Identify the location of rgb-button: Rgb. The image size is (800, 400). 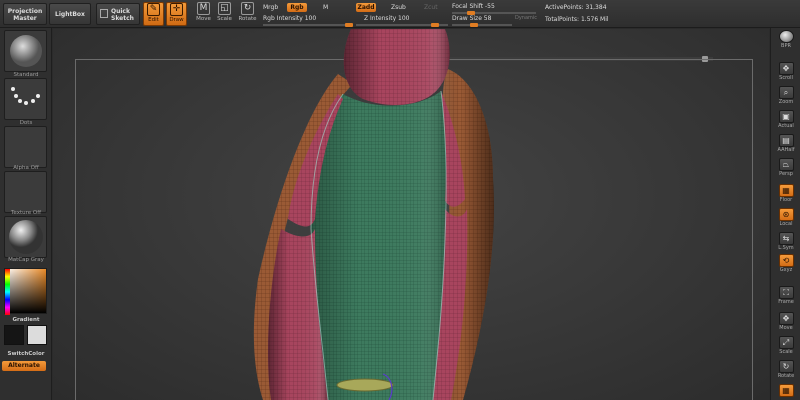
(297, 7).